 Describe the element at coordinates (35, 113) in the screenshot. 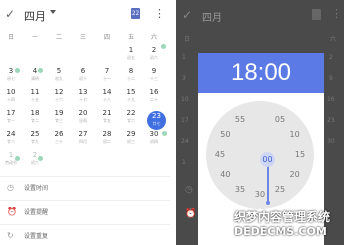

I see `day-number: 18` at that location.